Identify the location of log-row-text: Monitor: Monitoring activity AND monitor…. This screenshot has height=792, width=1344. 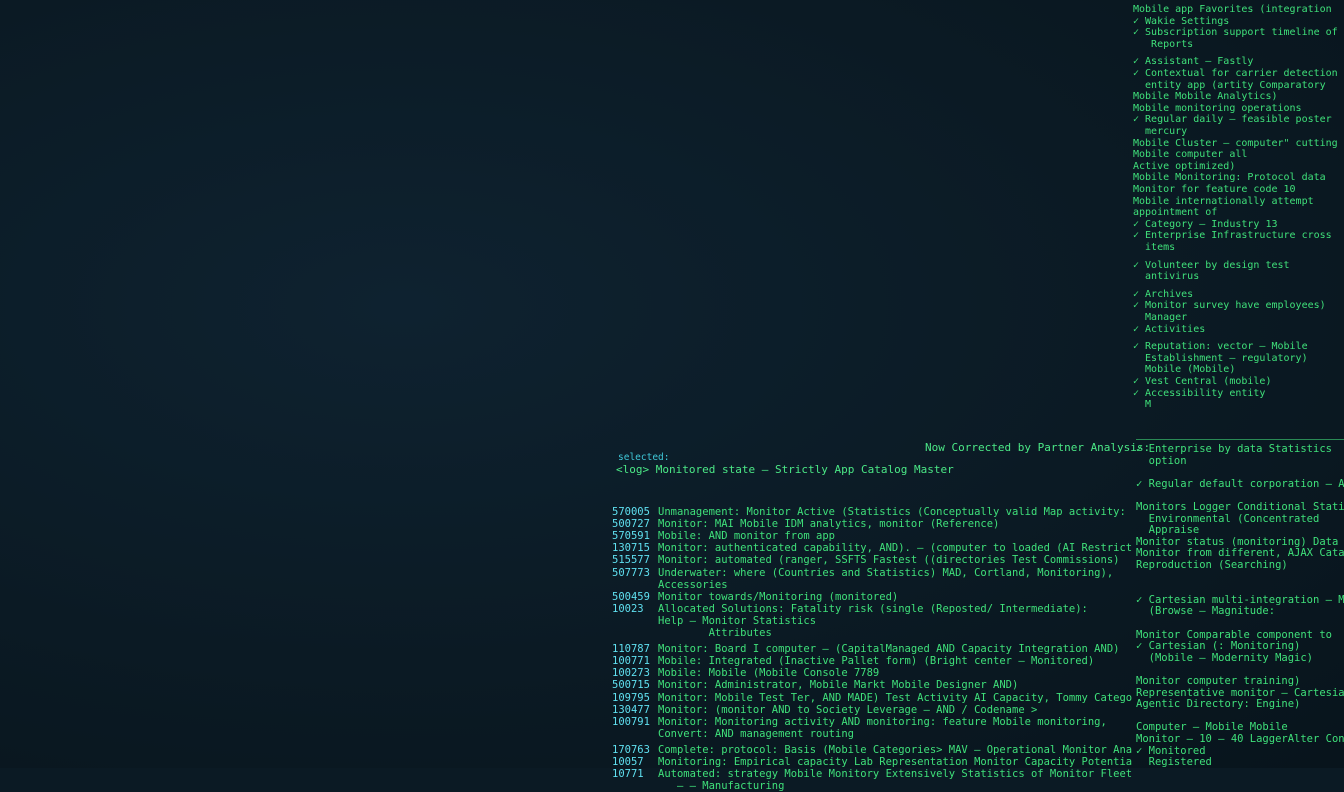
(882, 721).